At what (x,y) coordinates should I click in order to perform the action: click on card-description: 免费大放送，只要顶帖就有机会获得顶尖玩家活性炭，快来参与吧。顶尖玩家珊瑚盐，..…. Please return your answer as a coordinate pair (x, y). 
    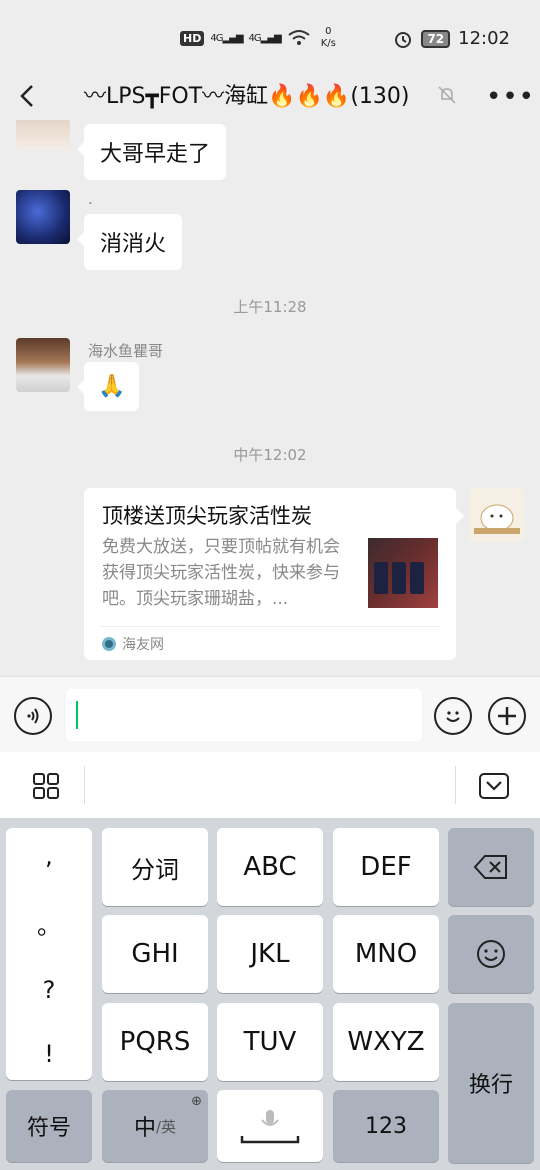
    Looking at the image, I should click on (221, 573).